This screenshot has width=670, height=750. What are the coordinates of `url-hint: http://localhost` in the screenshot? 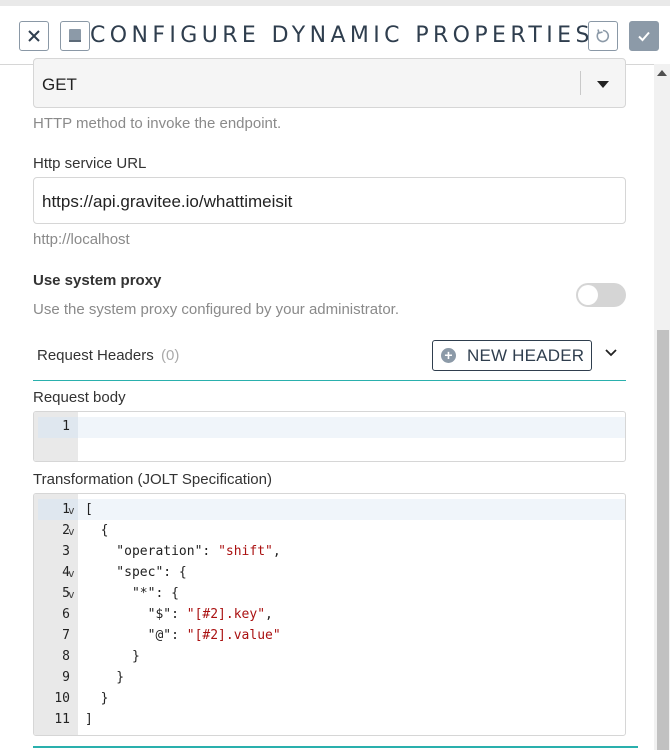 It's located at (81, 239).